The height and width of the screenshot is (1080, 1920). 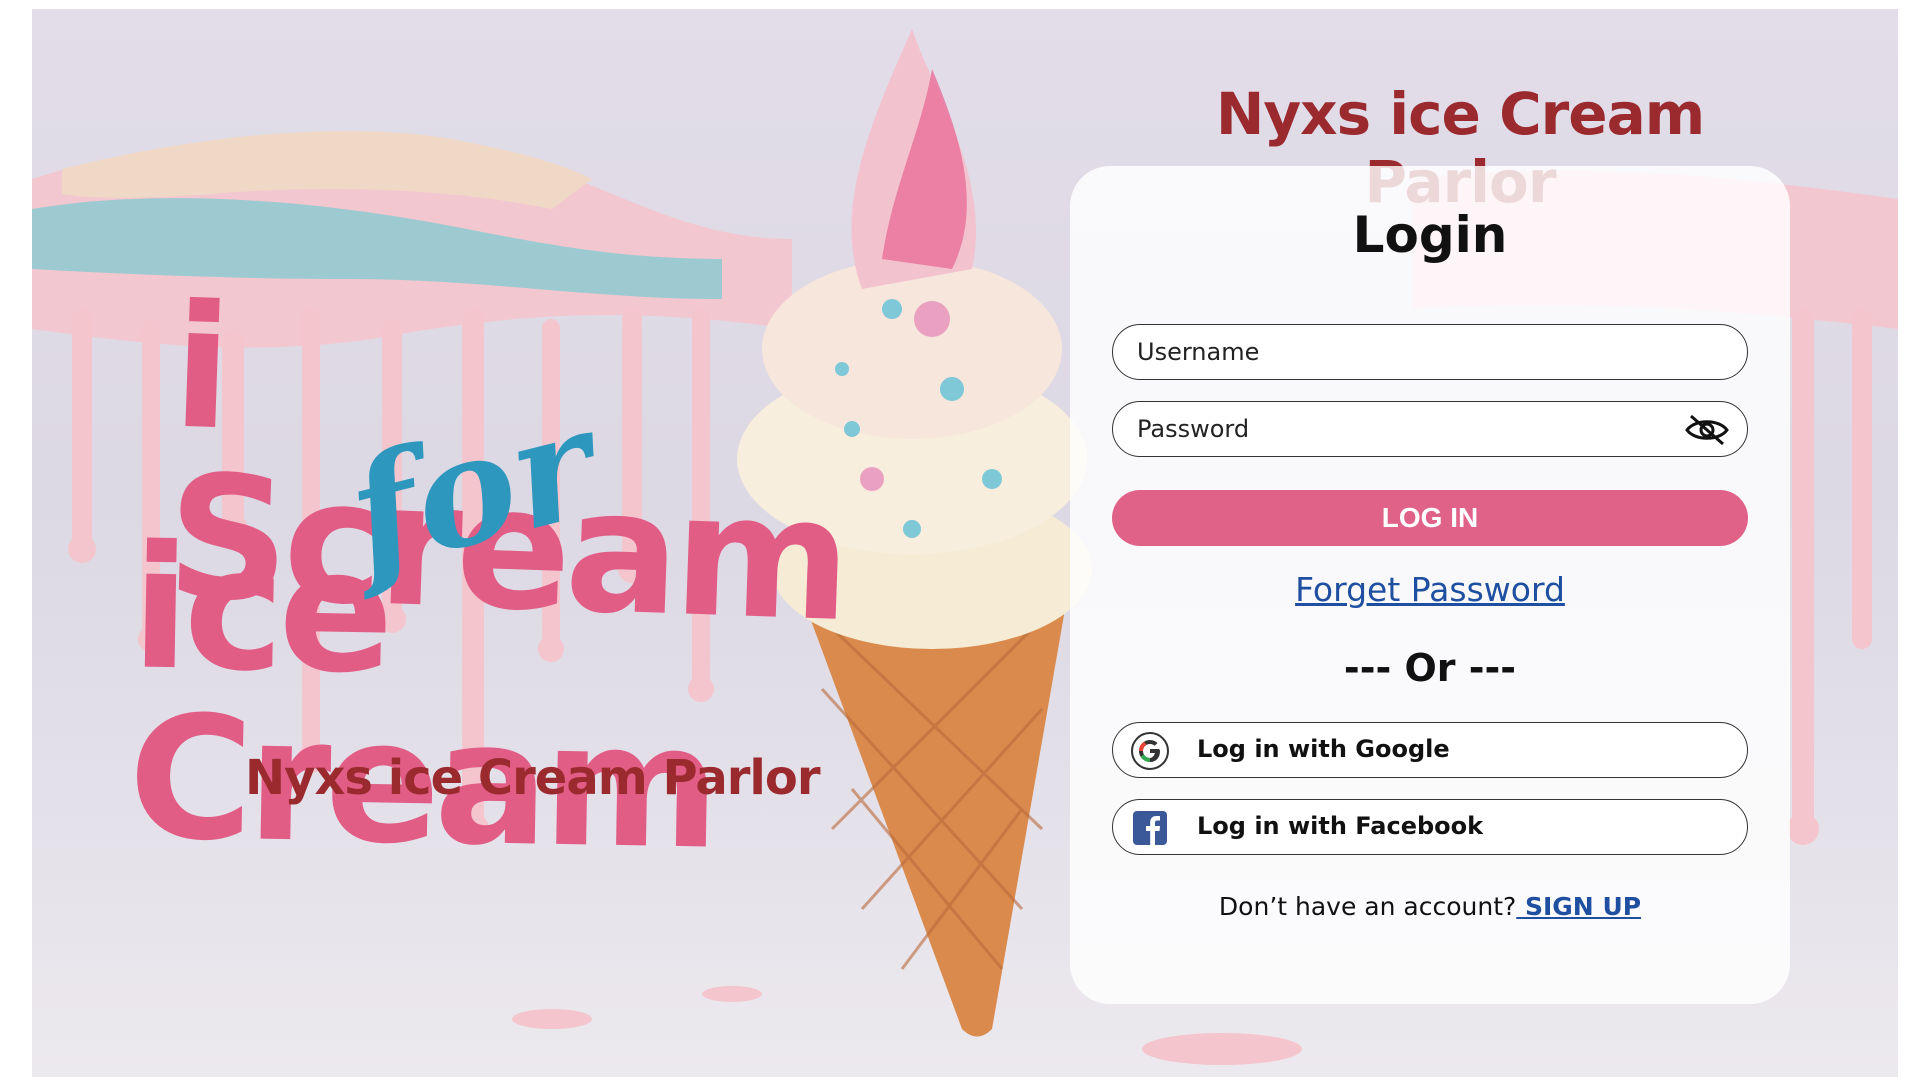 What do you see at coordinates (421, 698) in the screenshot?
I see `hero-line-3: ice Cream` at bounding box center [421, 698].